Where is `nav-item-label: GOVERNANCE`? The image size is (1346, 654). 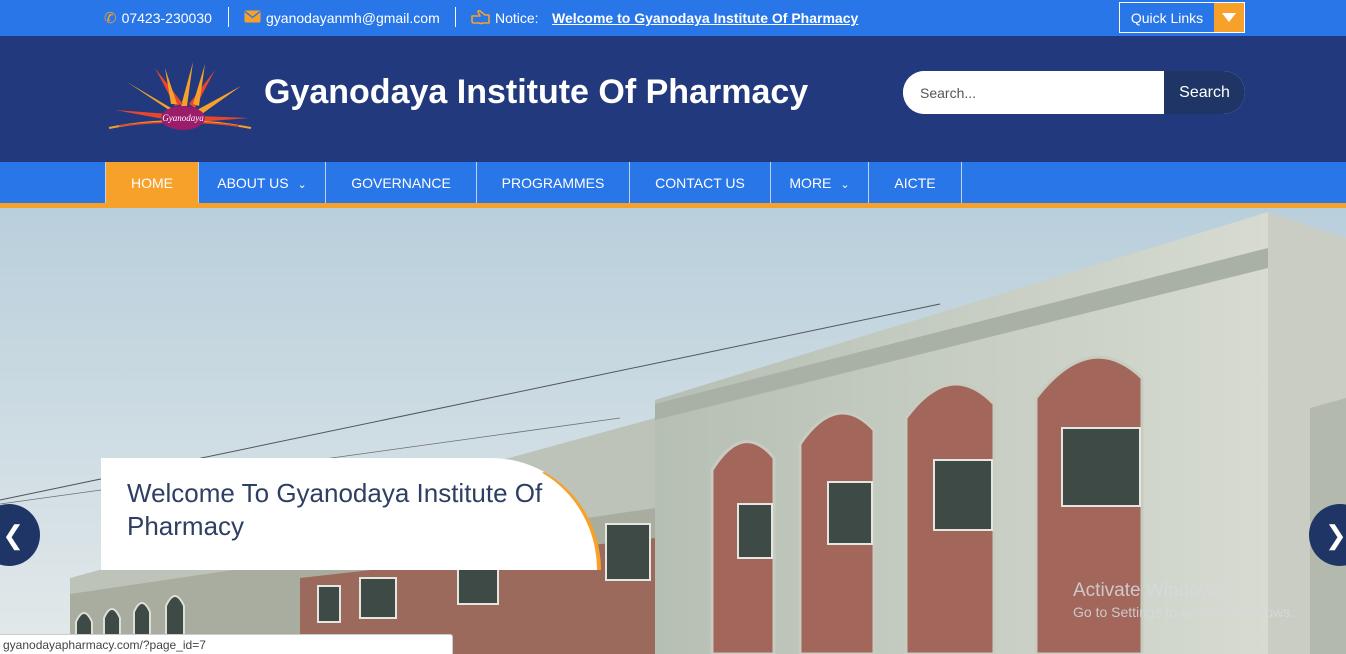 nav-item-label: GOVERNANCE is located at coordinates (401, 182).